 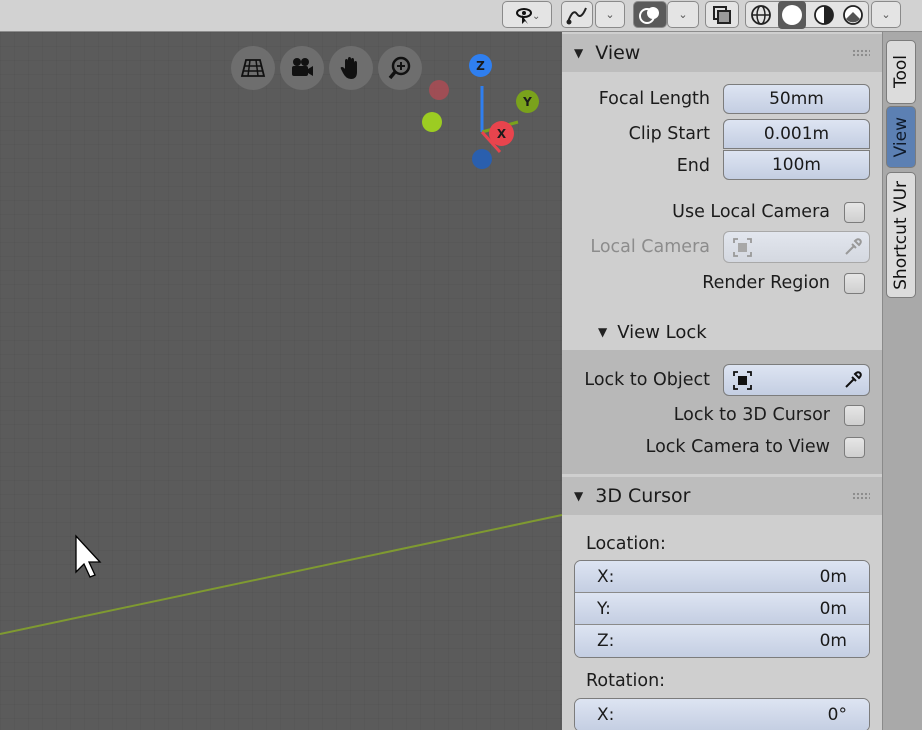 I want to click on location-label: Location:, so click(x=626, y=544).